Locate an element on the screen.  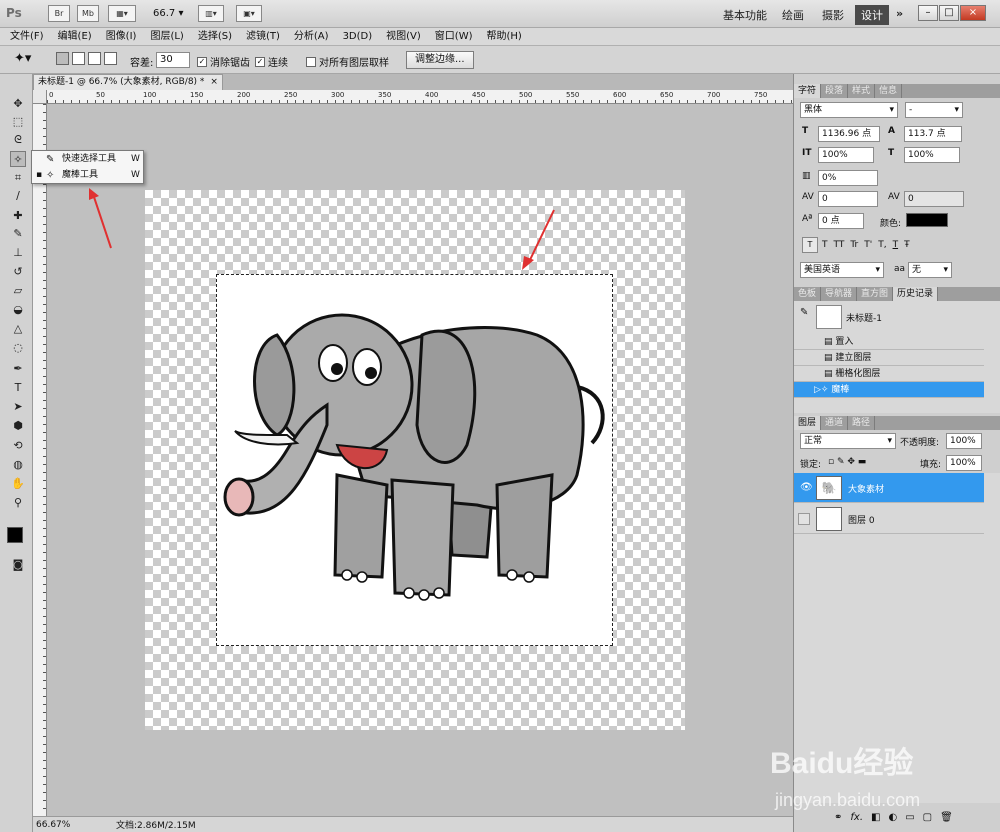
vertical-scale-input: 100% is located at coordinates (846, 155).